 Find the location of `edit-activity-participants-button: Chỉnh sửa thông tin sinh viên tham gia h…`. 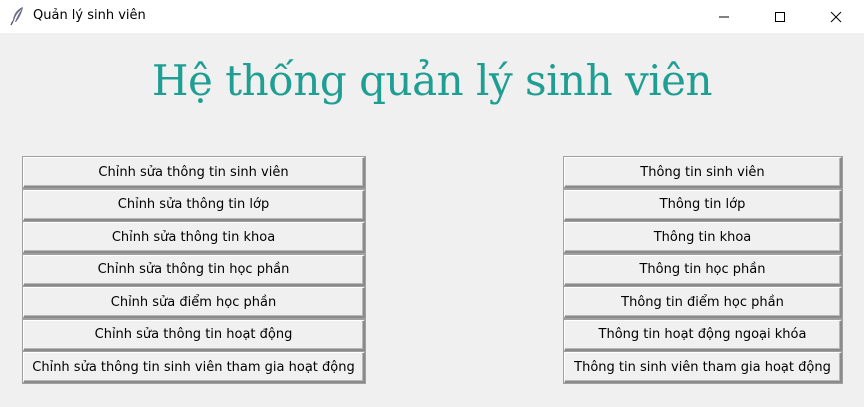

edit-activity-participants-button: Chỉnh sửa thông tin sinh viên tham gia h… is located at coordinates (194, 367).